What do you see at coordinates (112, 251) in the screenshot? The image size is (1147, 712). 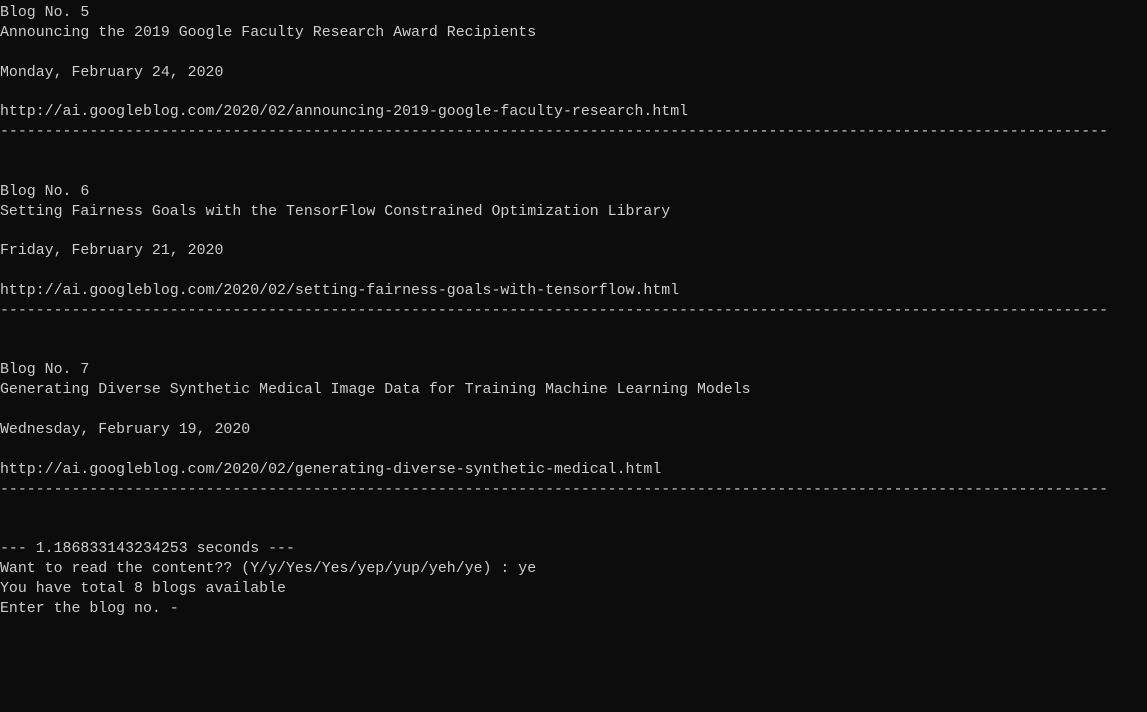 I see `blog-date: Friday, February 21, 2020` at bounding box center [112, 251].